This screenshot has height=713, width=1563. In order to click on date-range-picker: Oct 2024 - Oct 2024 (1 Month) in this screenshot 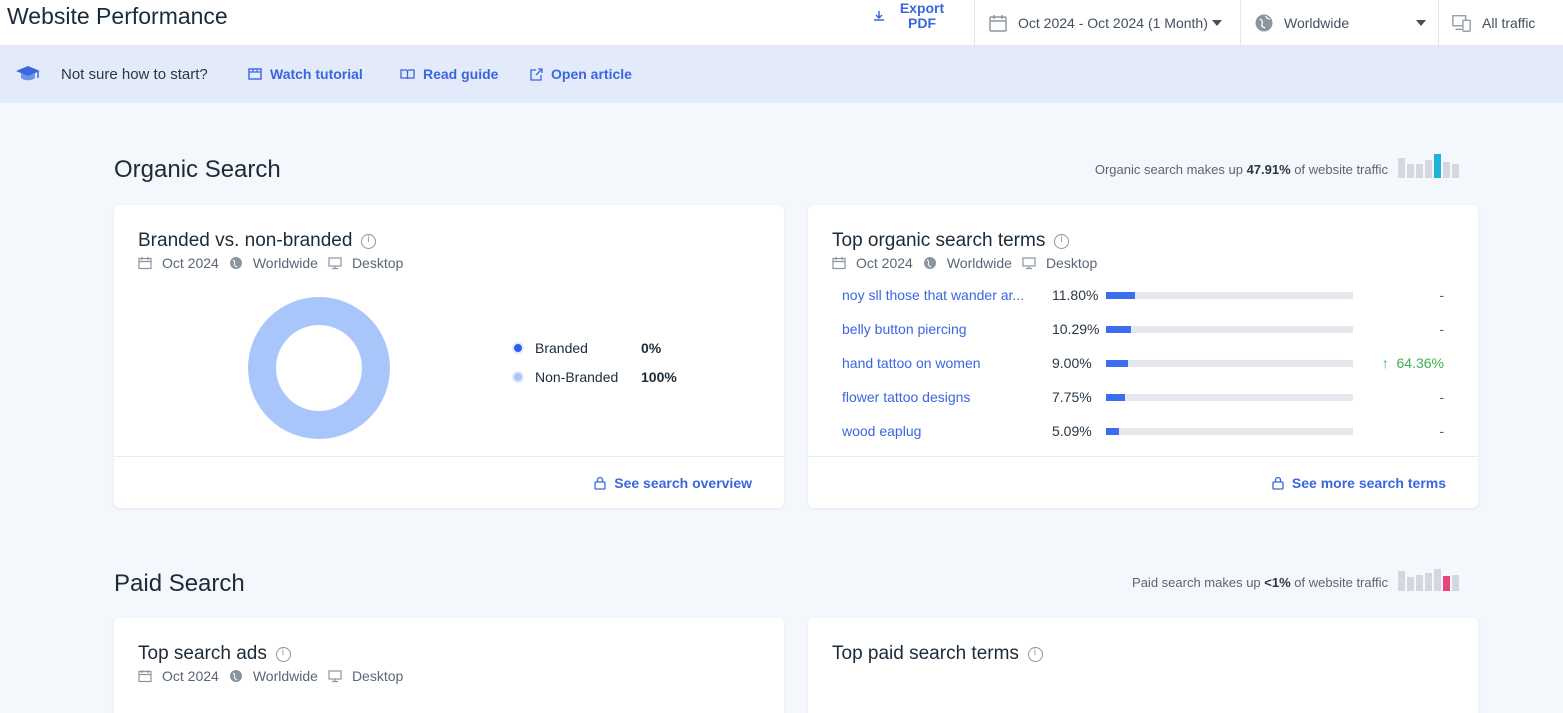, I will do `click(1105, 23)`.